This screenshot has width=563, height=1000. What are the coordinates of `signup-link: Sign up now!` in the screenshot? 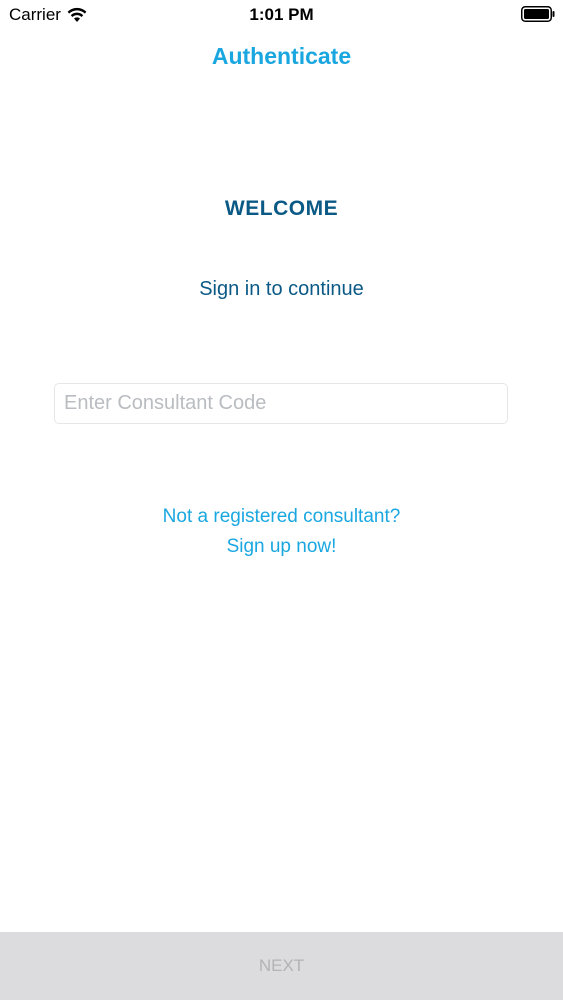 It's located at (281, 547).